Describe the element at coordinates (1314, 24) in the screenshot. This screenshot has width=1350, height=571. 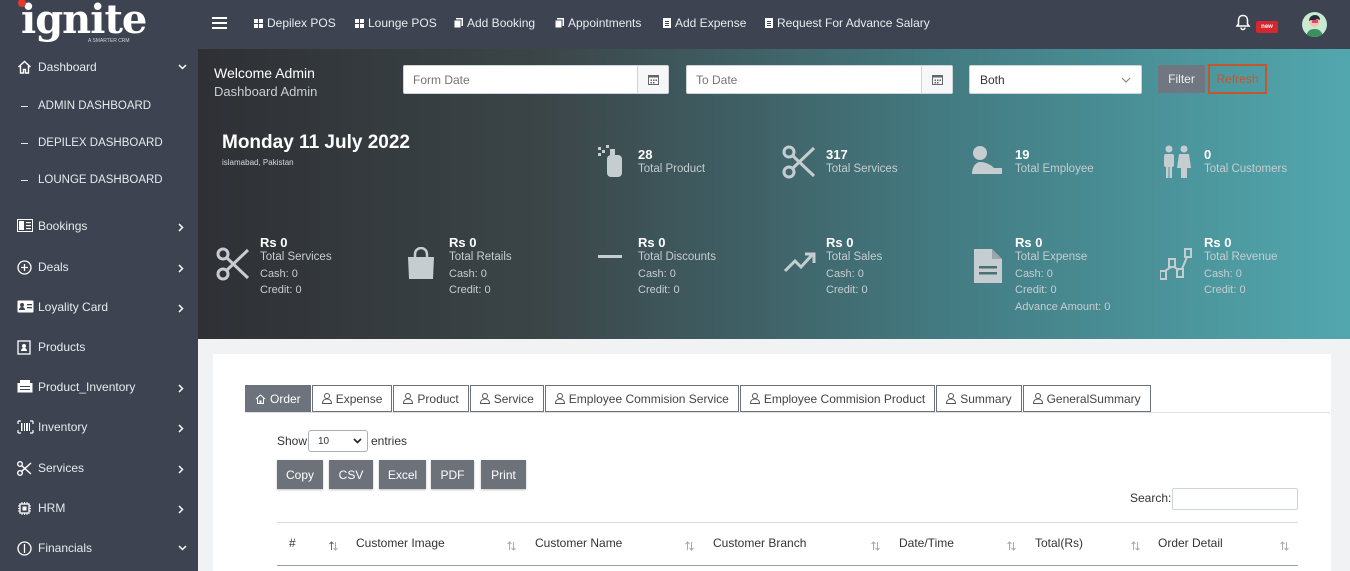
I see `avatar` at that location.